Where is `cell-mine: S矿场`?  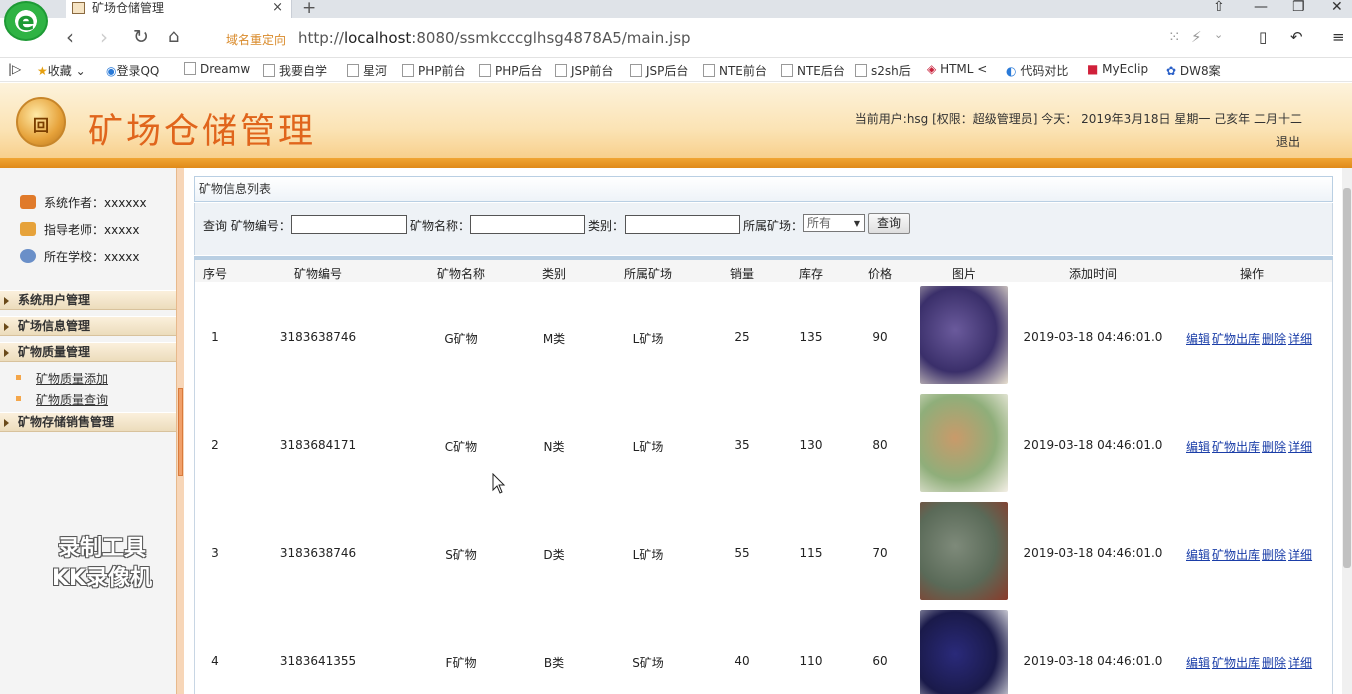 cell-mine: S矿场 is located at coordinates (648, 663).